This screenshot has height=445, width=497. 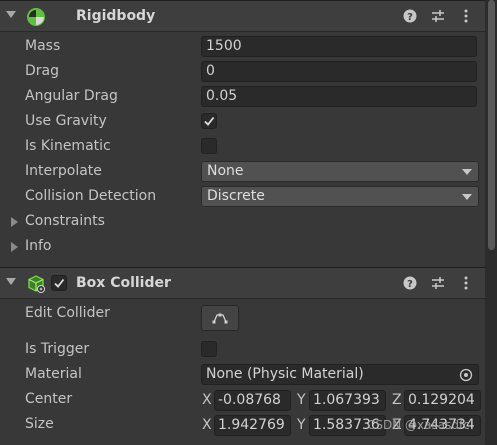 I want to click on interpolate-dropdown: None, so click(x=340, y=171).